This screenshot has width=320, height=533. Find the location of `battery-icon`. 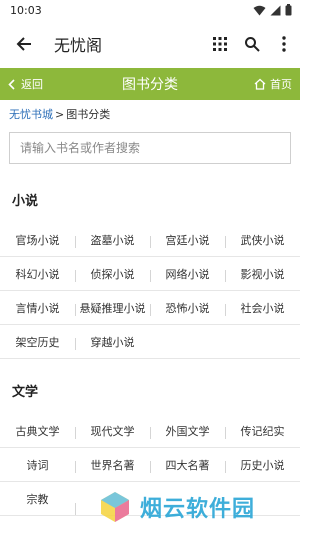

battery-icon is located at coordinates (288, 10).